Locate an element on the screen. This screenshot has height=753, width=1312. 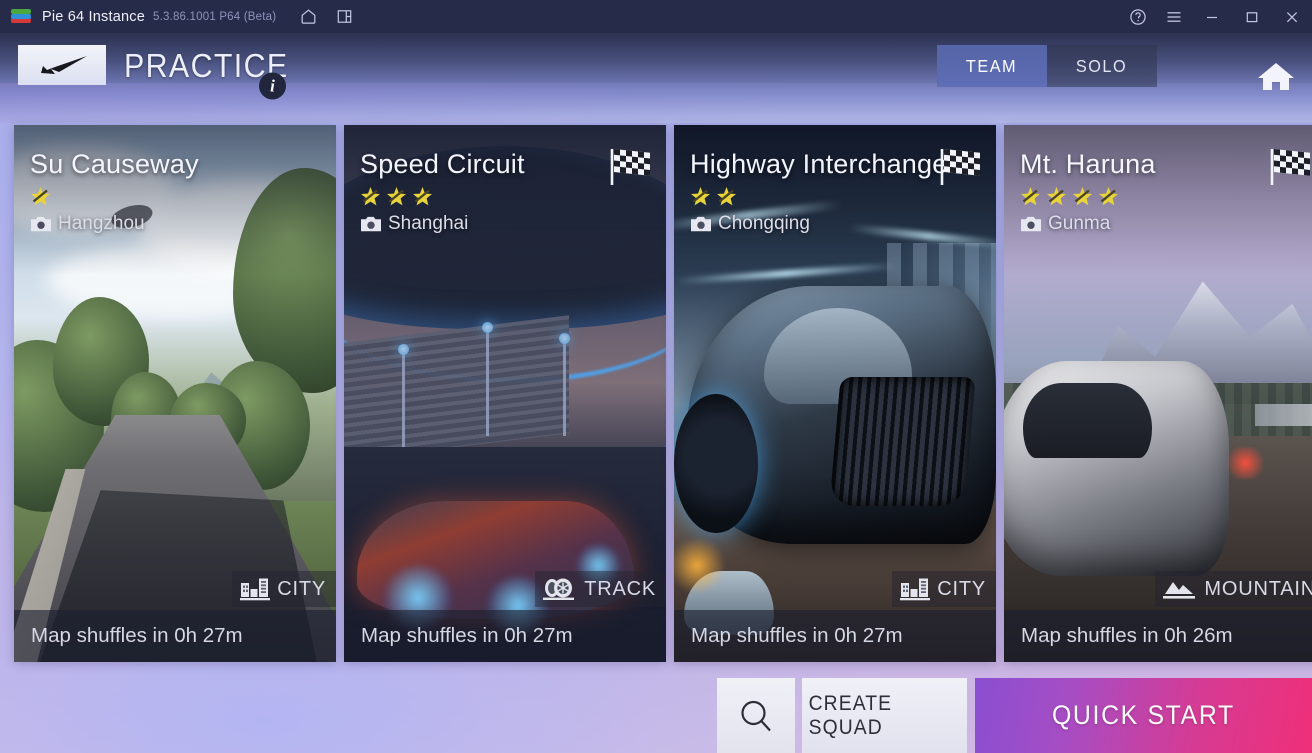
tire-track-icon is located at coordinates (559, 589).